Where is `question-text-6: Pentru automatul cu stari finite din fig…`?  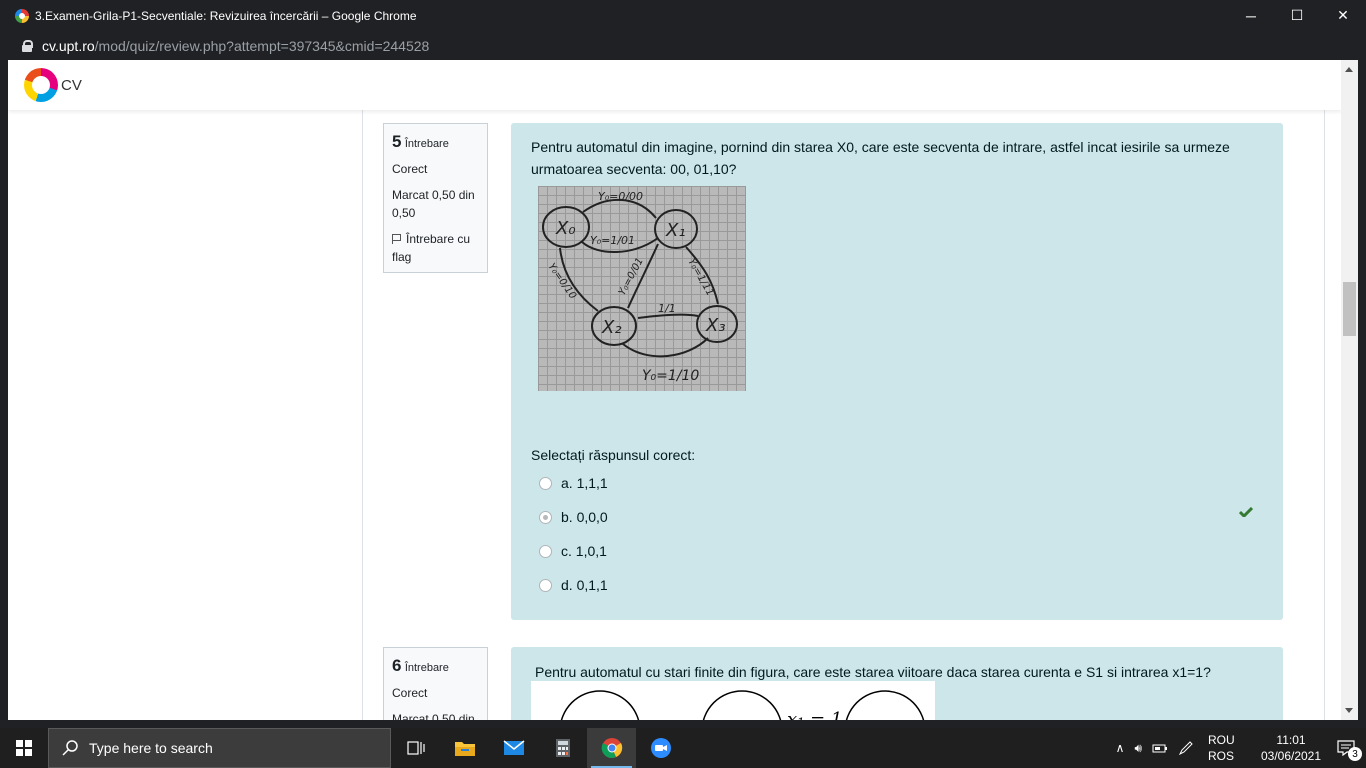 question-text-6: Pentru automatul cu stari finite din fig… is located at coordinates (873, 672).